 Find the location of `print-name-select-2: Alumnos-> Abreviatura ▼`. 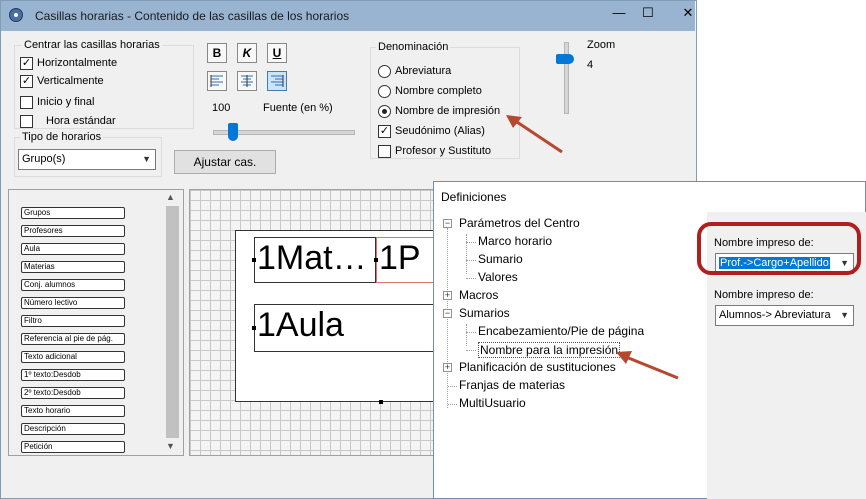

print-name-select-2: Alumnos-> Abreviatura ▼ is located at coordinates (784, 315).